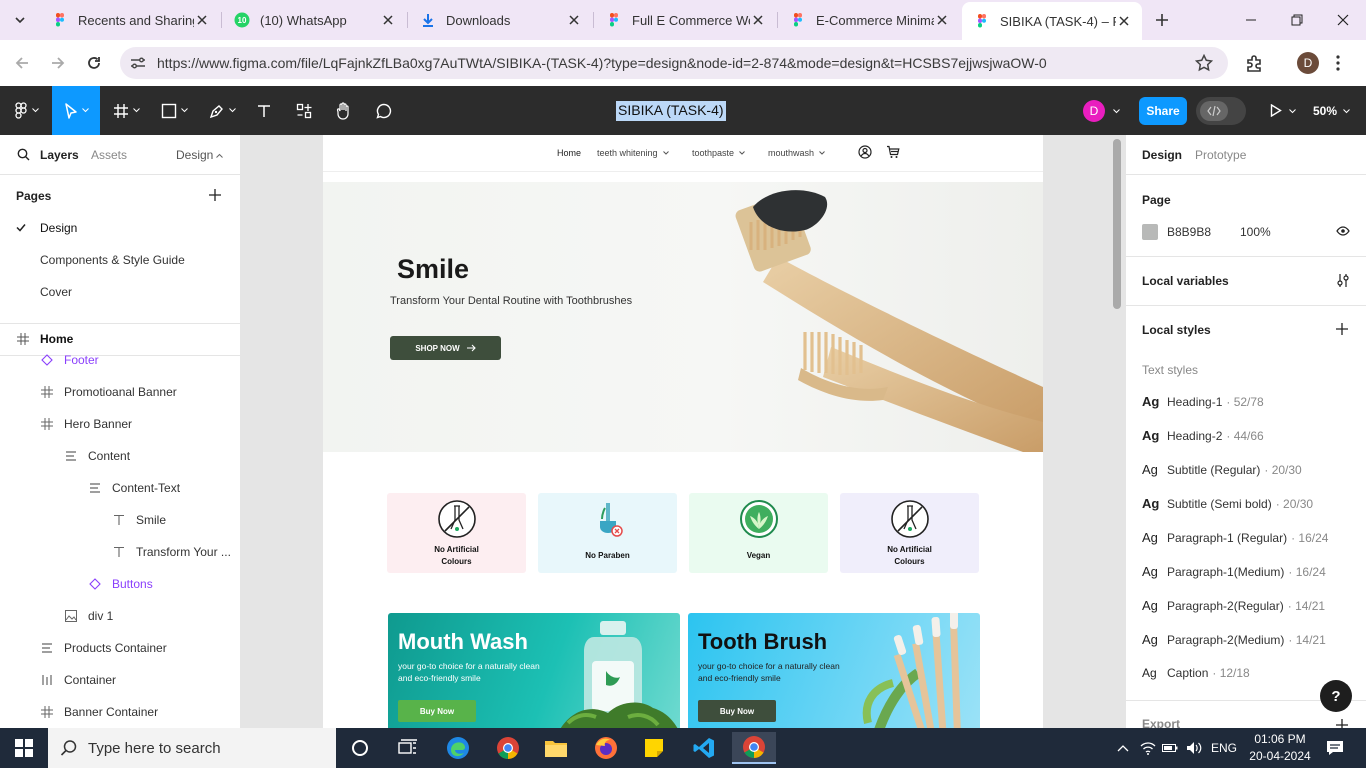 Image resolution: width=1366 pixels, height=768 pixels. Describe the element at coordinates (865, 152) in the screenshot. I see `user-icon` at that location.